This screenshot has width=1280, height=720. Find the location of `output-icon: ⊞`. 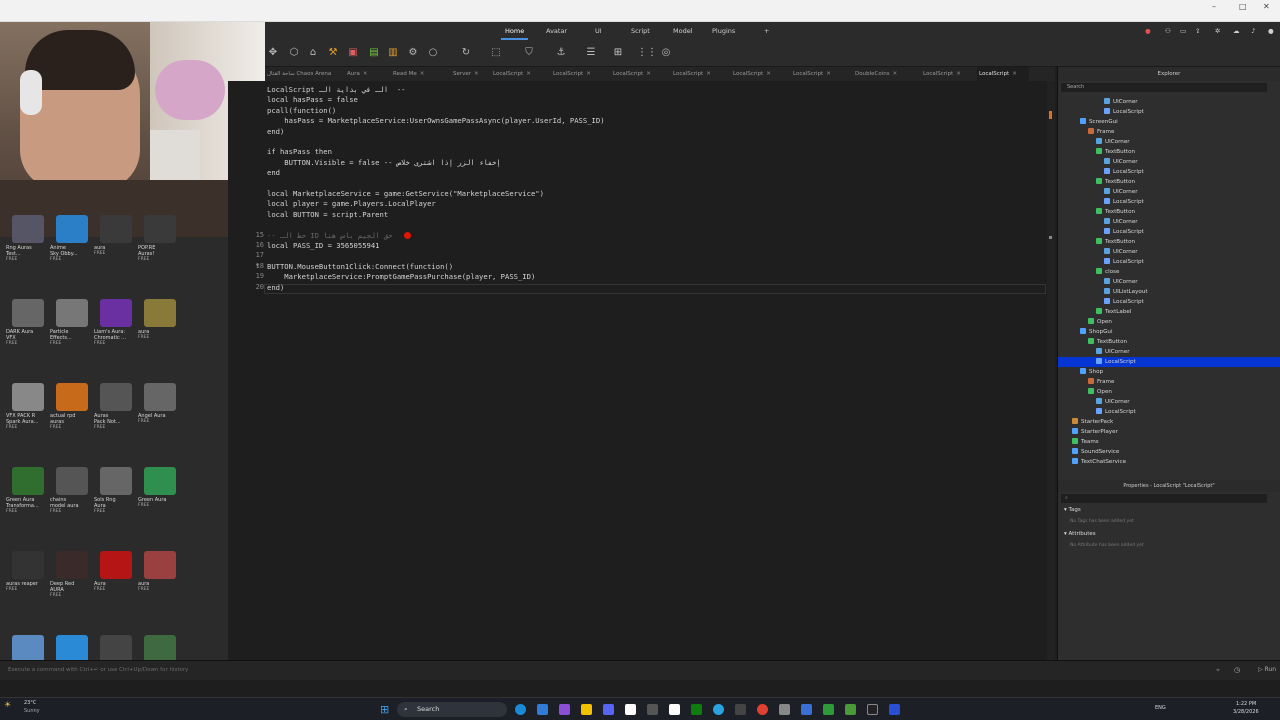

output-icon: ⊞ is located at coordinates (618, 53).